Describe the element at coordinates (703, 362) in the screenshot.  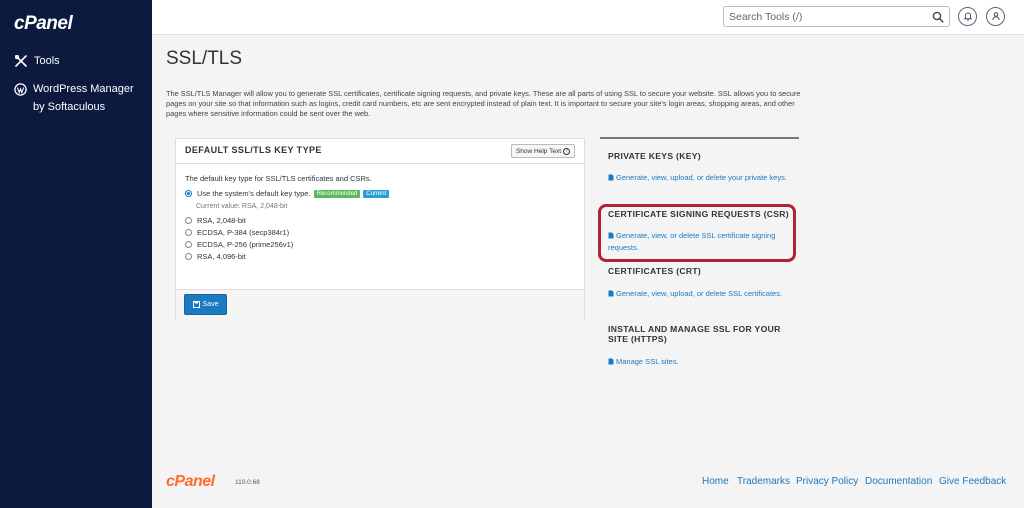
I see `manage-ssl-sites-link: Manage SSL sites.` at that location.